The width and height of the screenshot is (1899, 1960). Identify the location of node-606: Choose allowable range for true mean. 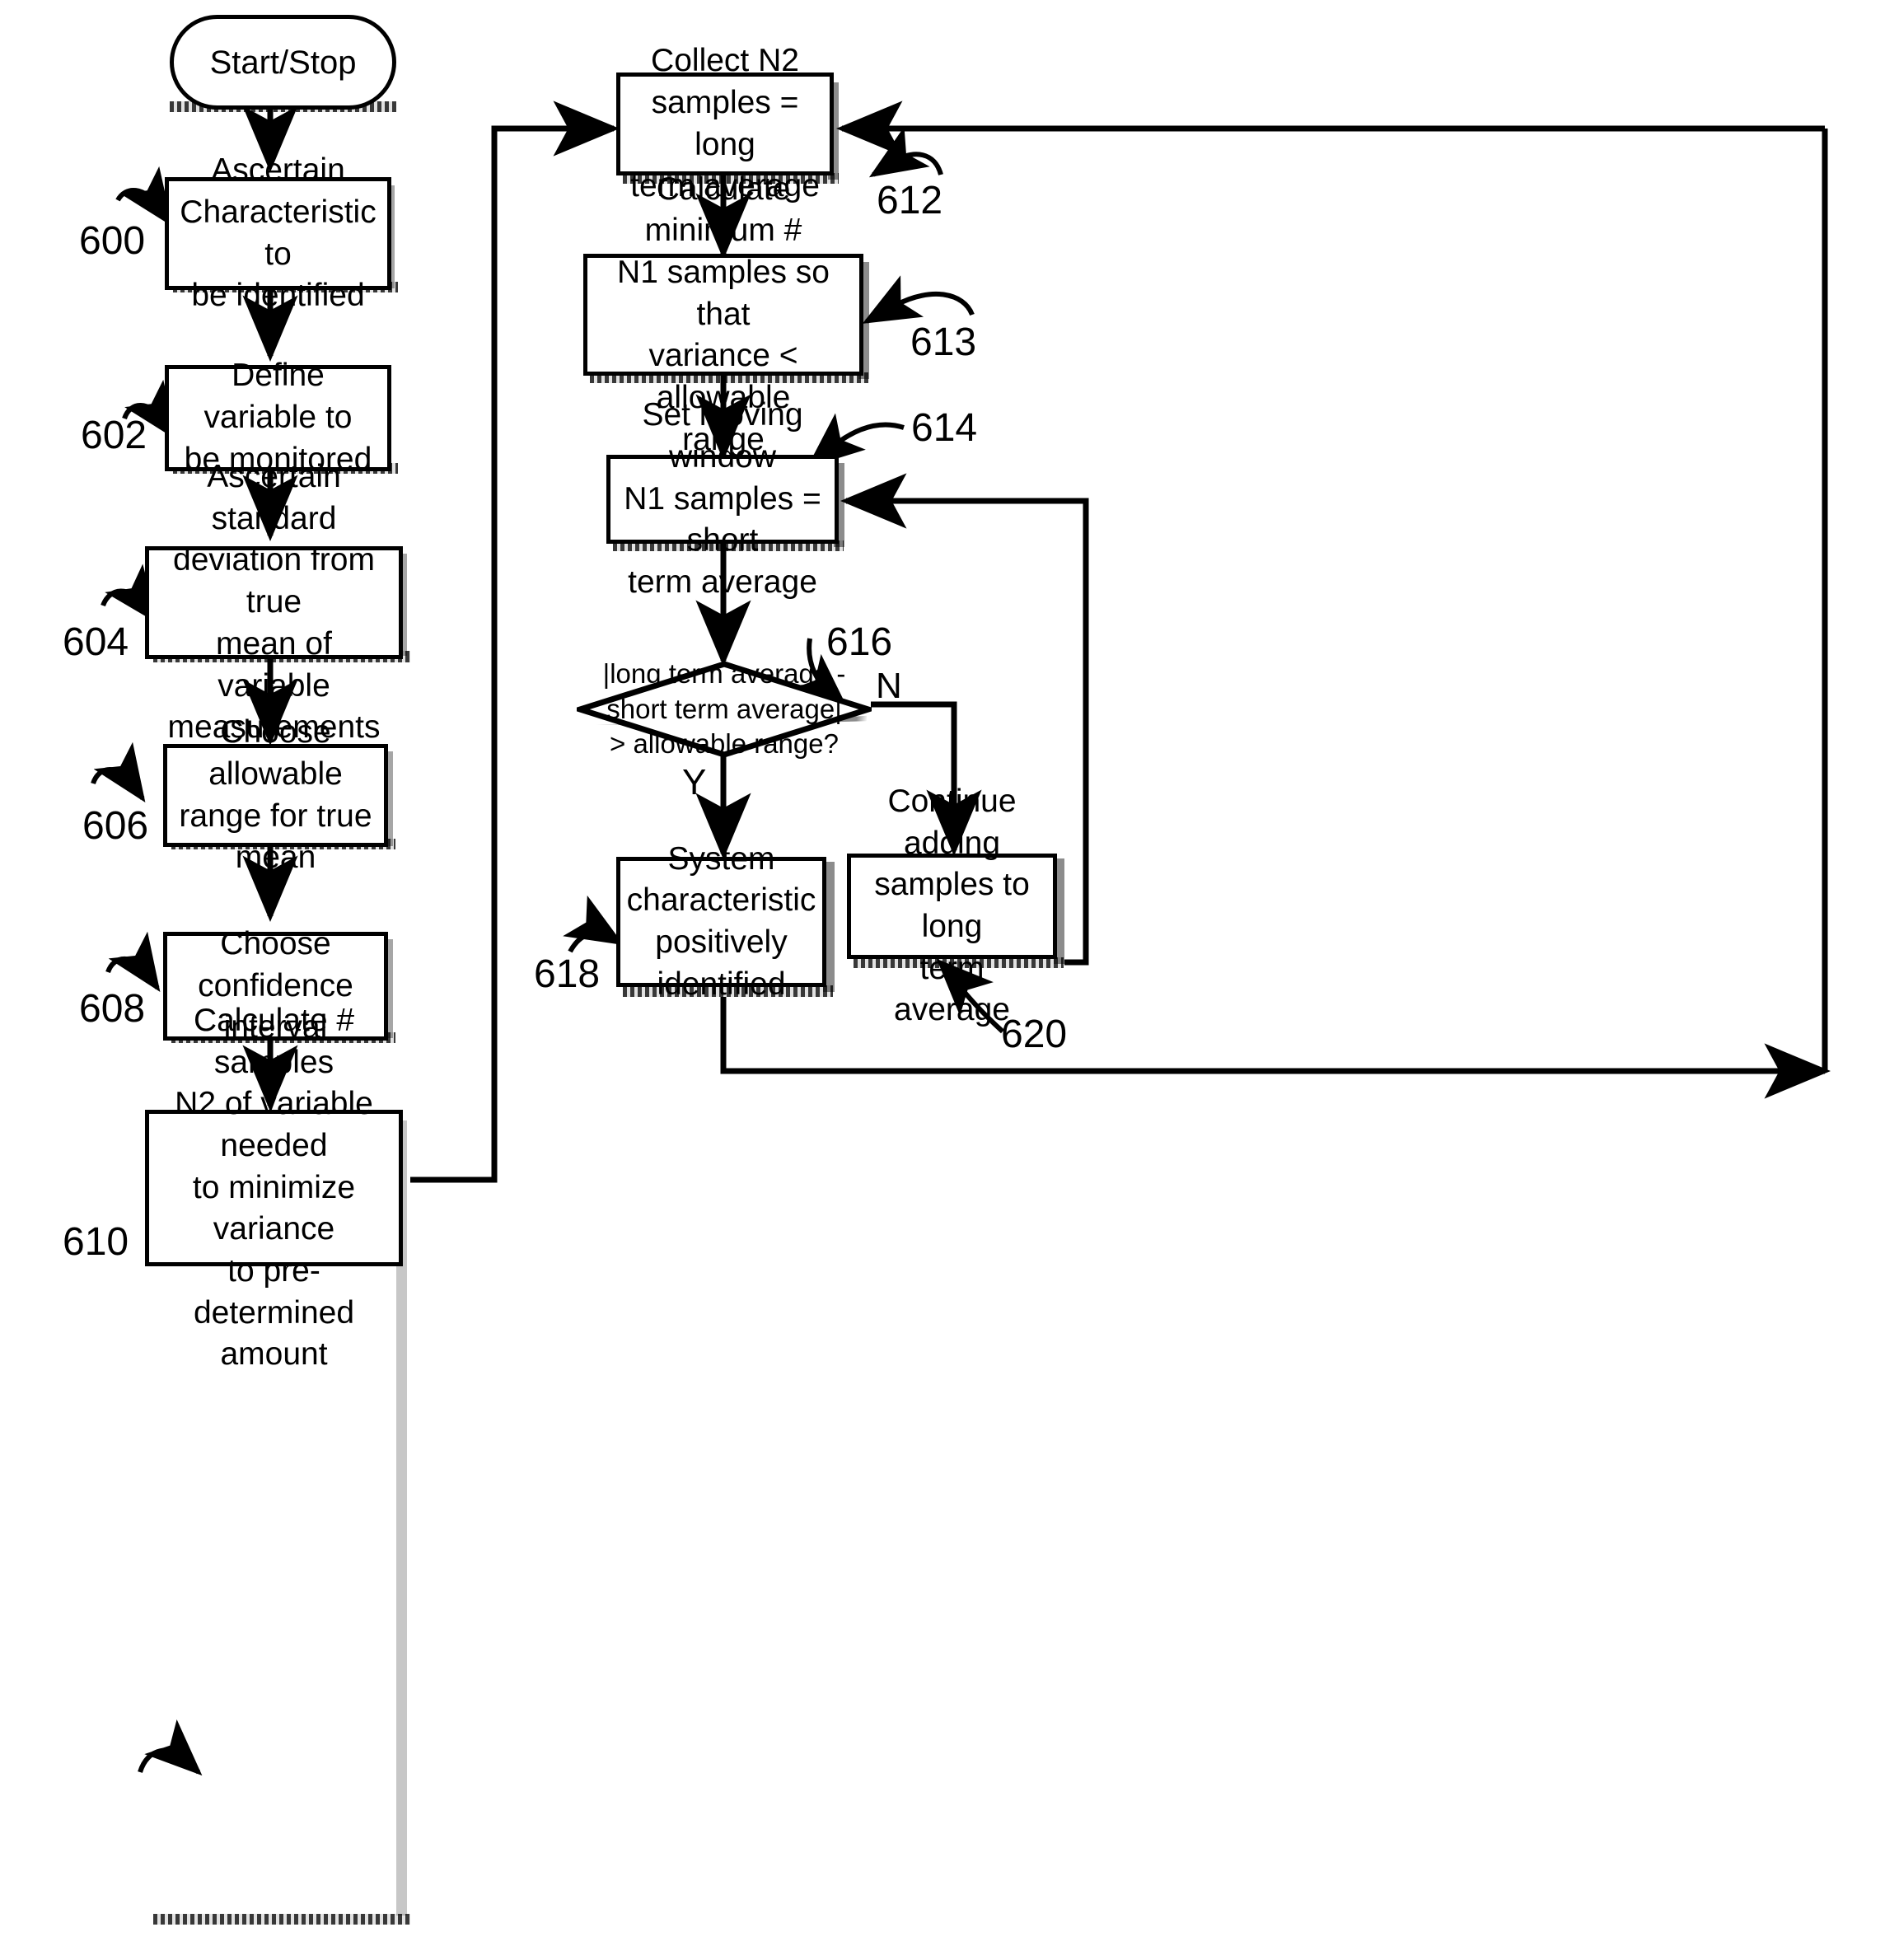
(275, 795).